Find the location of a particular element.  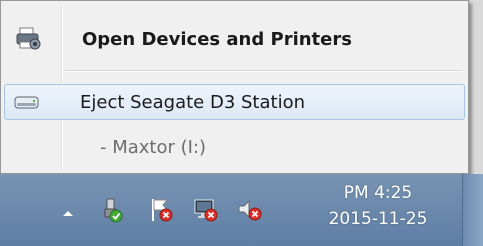

menu-item-eject-seagate: Eject Seagate D3 Station is located at coordinates (234, 102).